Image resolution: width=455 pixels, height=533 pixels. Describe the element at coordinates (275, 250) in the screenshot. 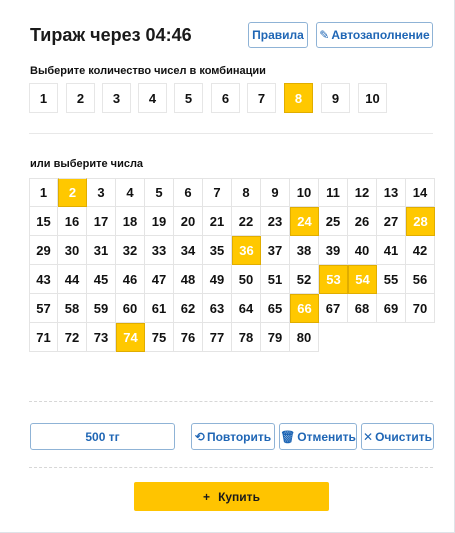

I see `number-cell: 37` at that location.